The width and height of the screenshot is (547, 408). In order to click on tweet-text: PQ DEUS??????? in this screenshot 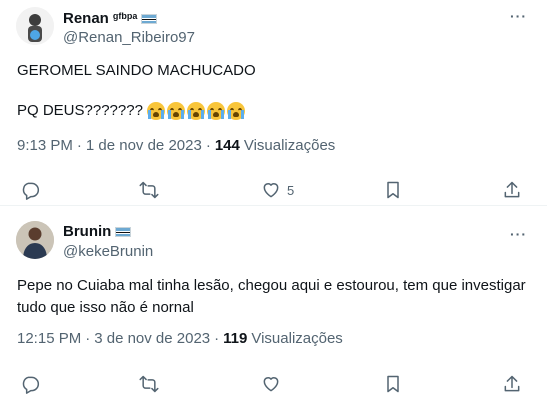, I will do `click(80, 110)`.